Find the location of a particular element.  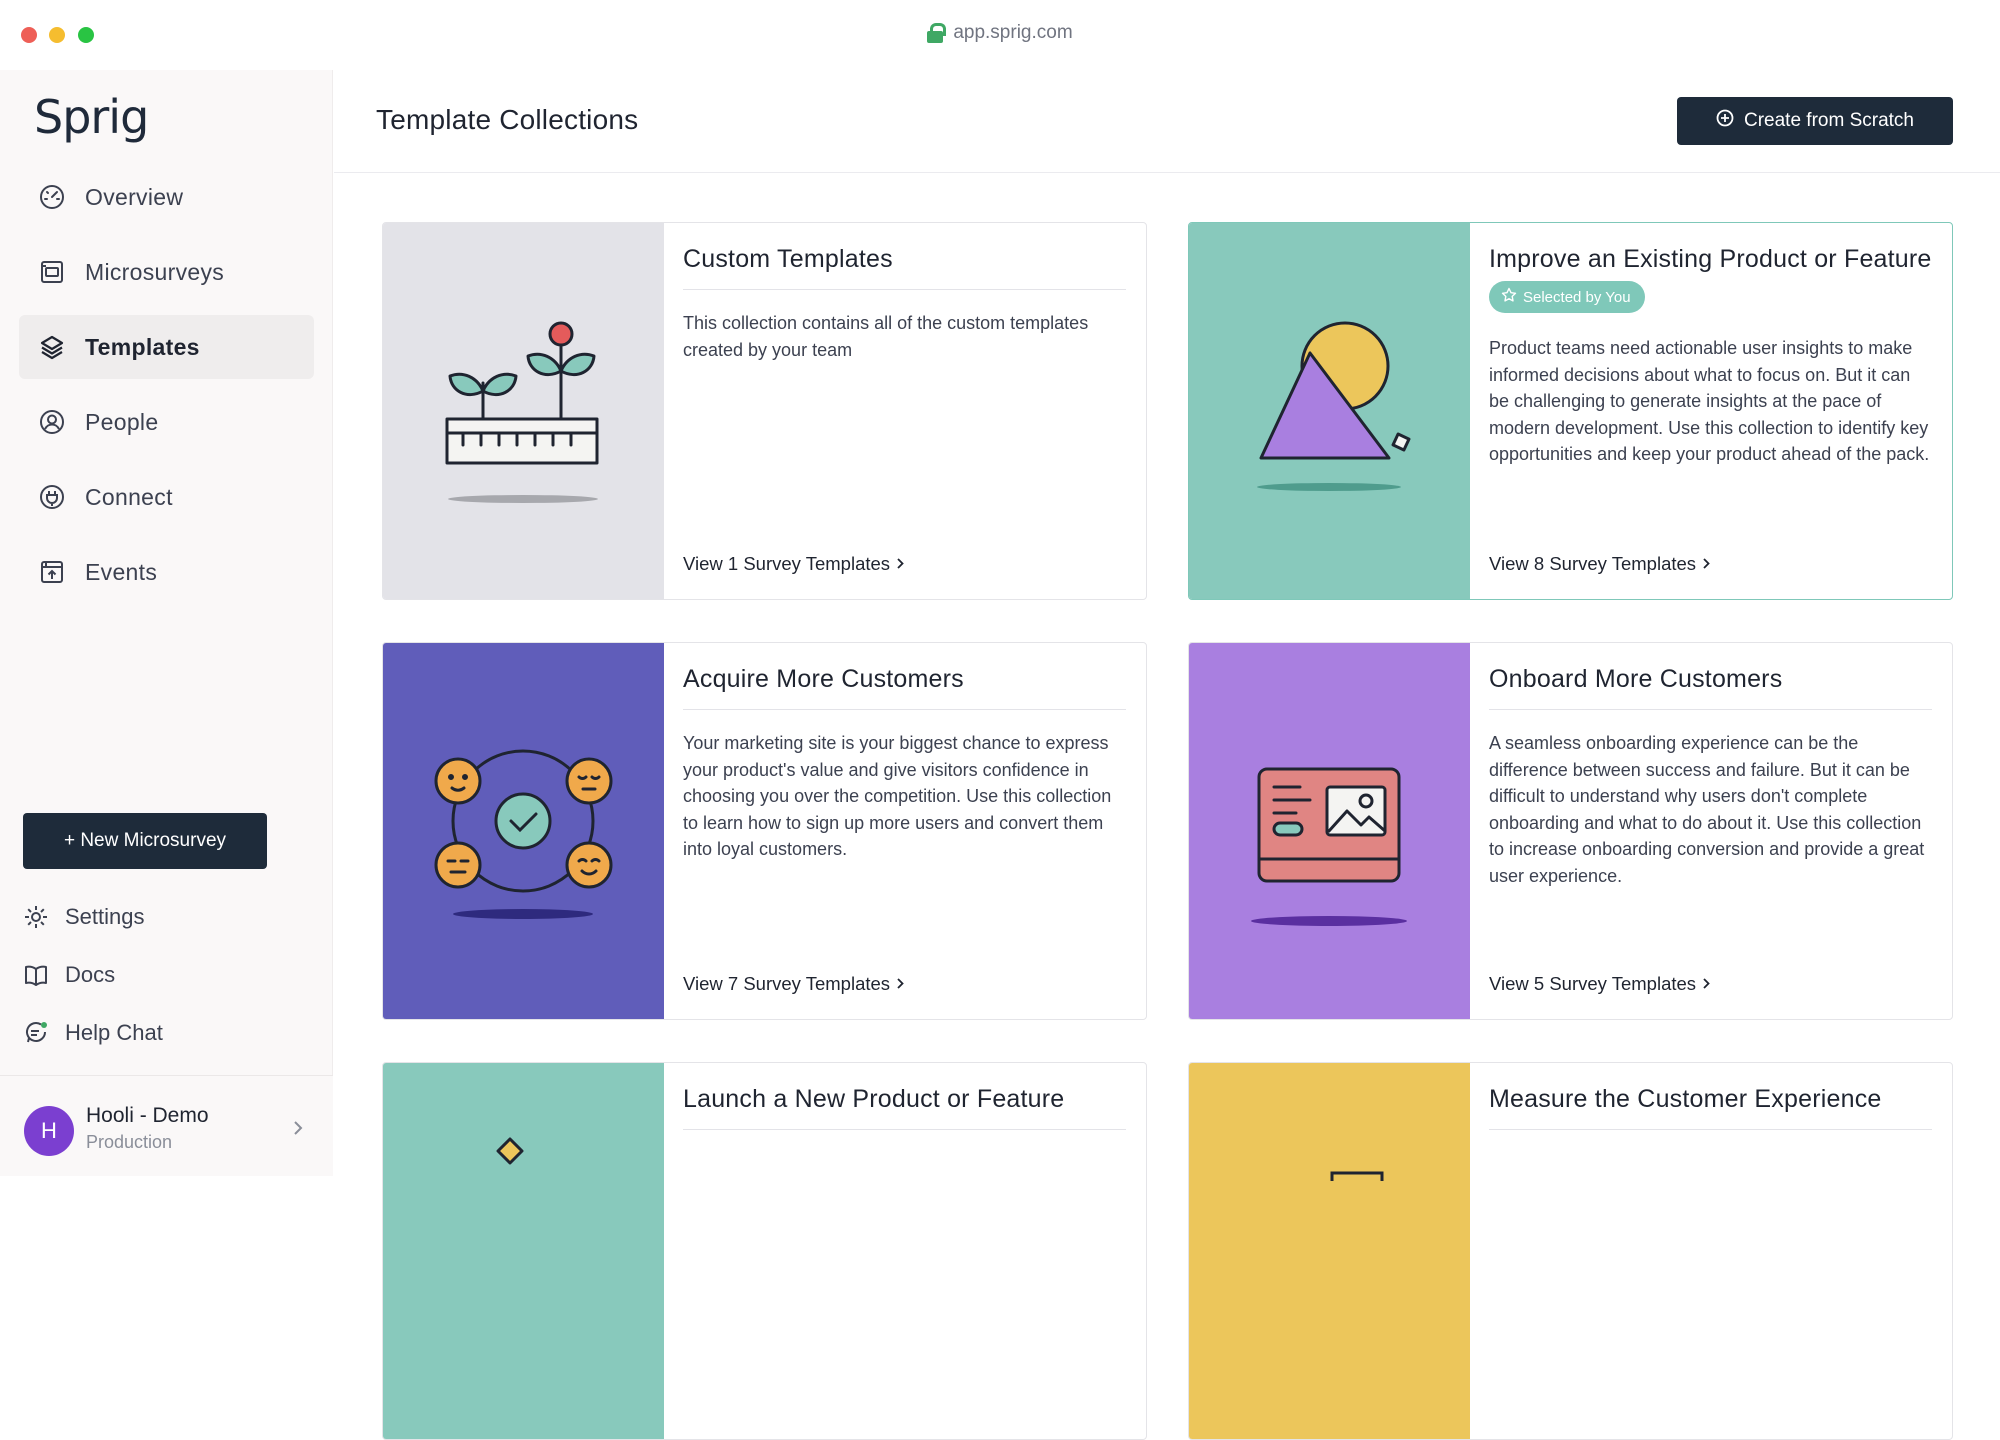

card-title: Launch a New Product or Feature is located at coordinates (904, 1106).